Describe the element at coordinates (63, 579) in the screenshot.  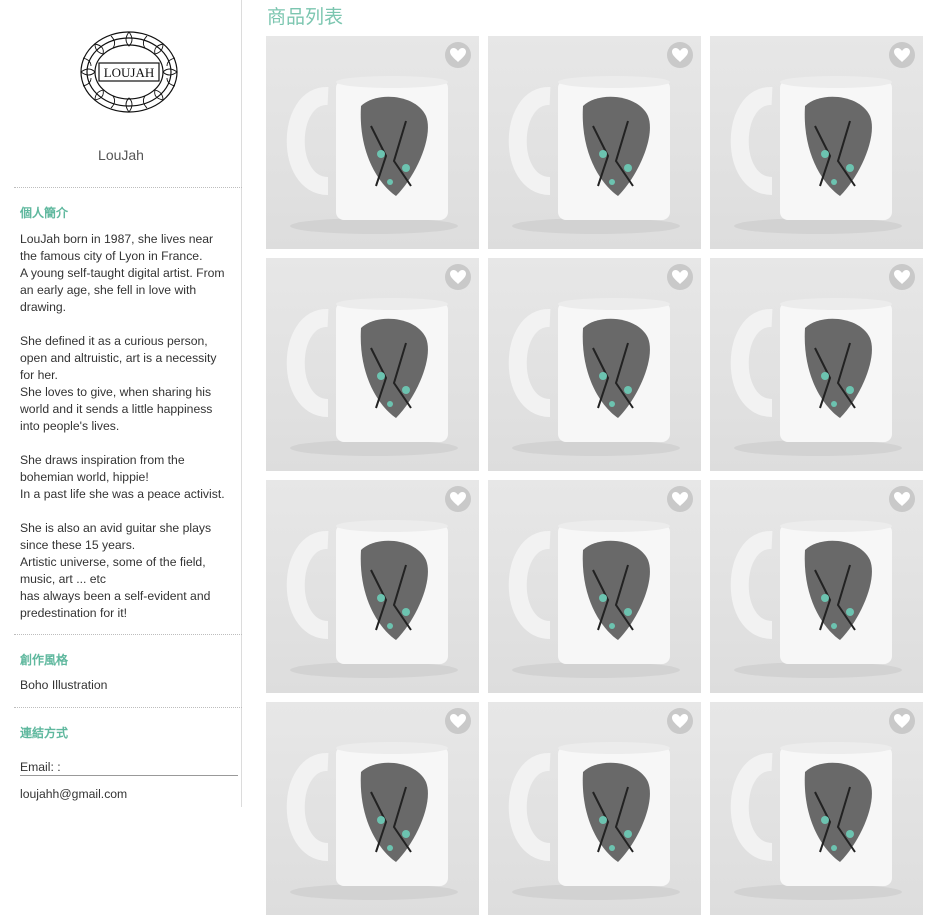
I see `bio-line: music, art ... etc` at that location.